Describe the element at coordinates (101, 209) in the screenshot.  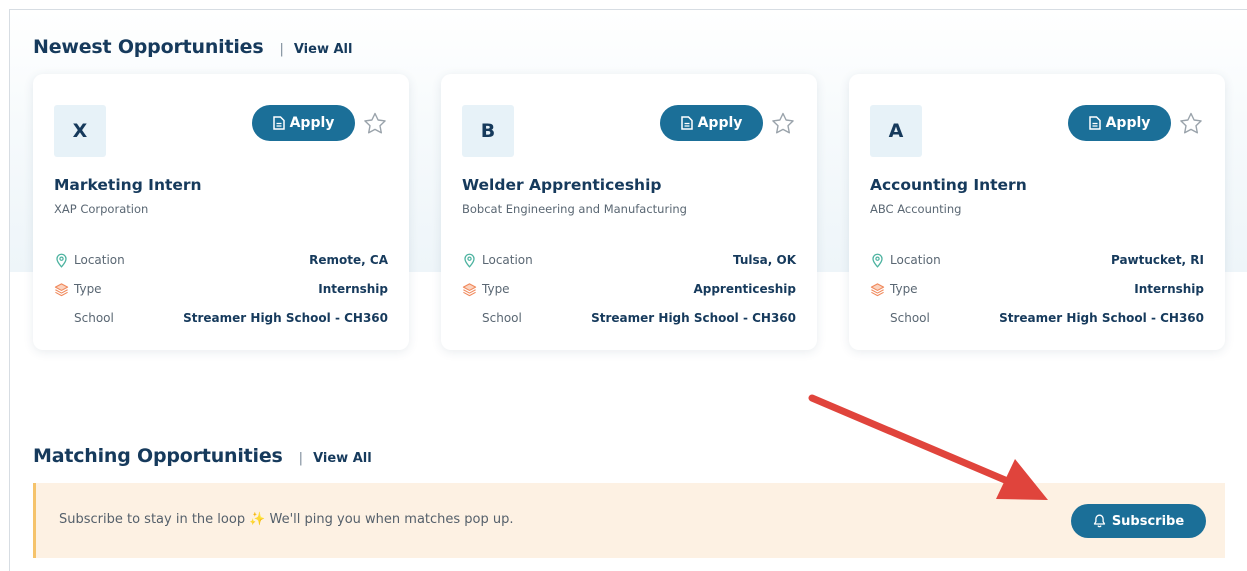
I see `company-name: XAP Corporation` at that location.